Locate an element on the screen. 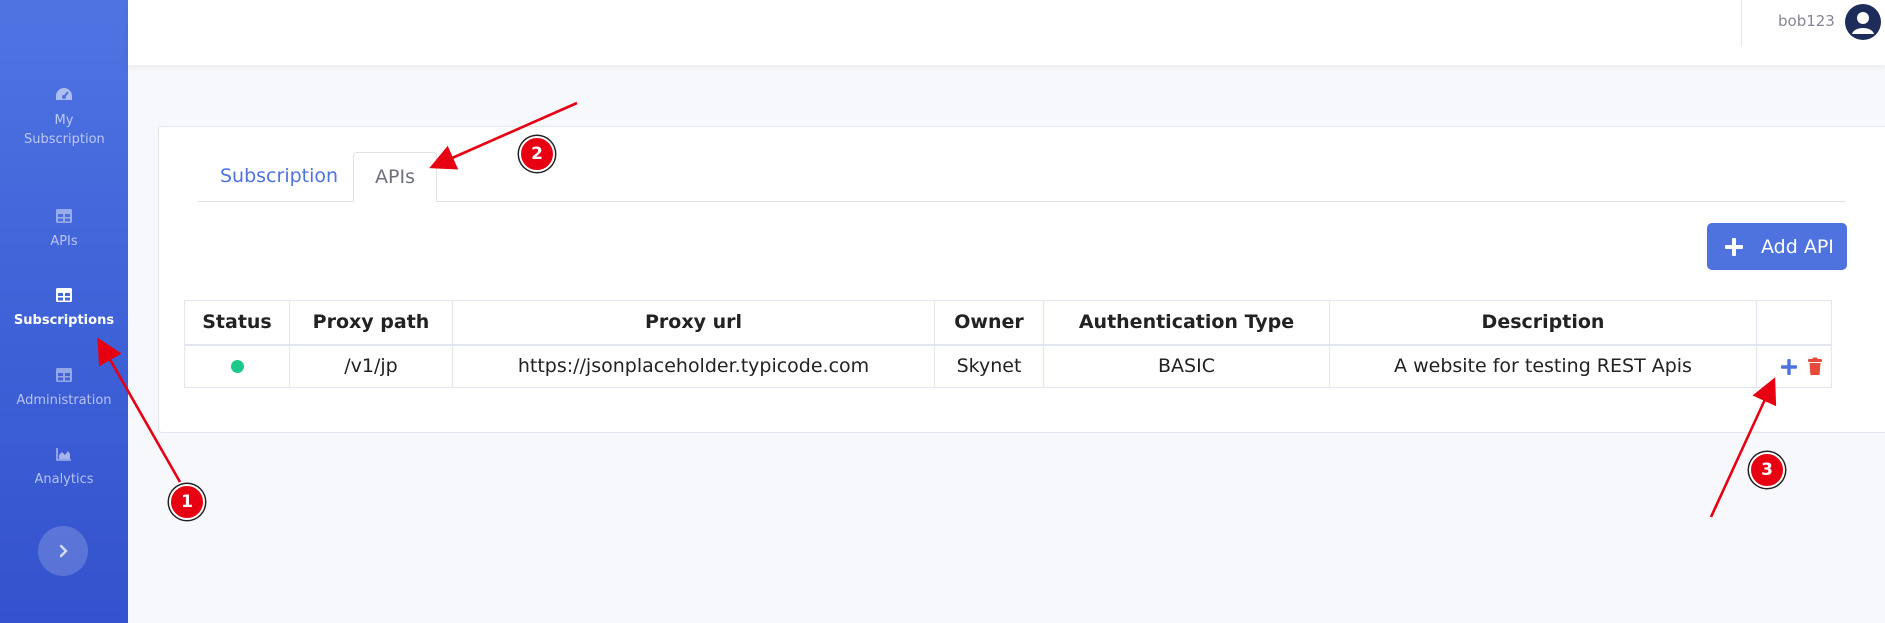  topbar is located at coordinates (1006, 32).